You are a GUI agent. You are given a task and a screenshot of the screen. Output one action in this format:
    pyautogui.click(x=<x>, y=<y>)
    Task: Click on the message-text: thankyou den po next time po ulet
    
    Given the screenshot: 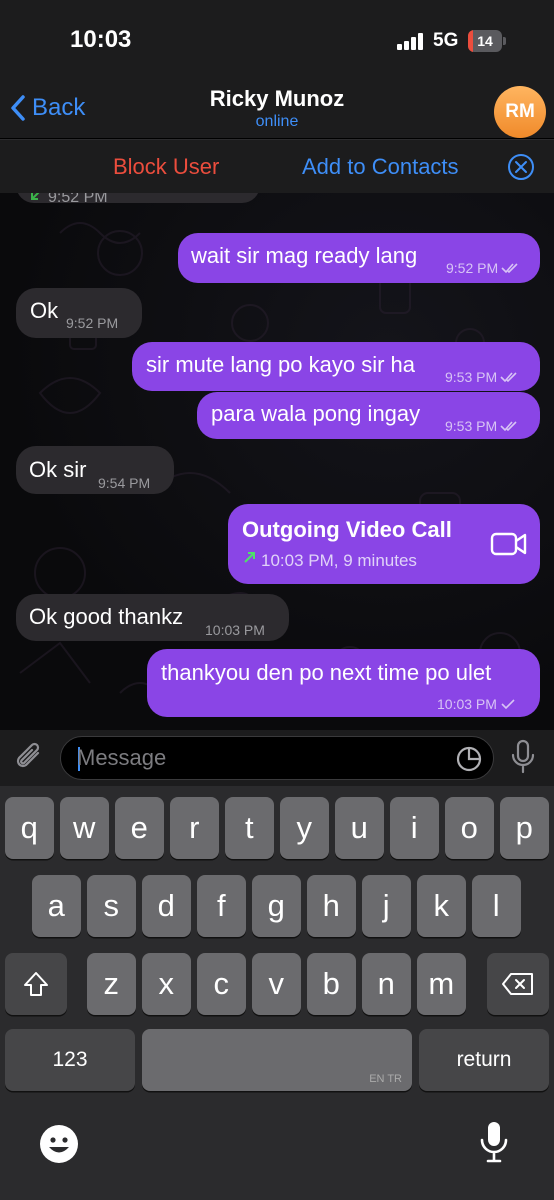 What is the action you would take?
    pyautogui.click(x=326, y=672)
    